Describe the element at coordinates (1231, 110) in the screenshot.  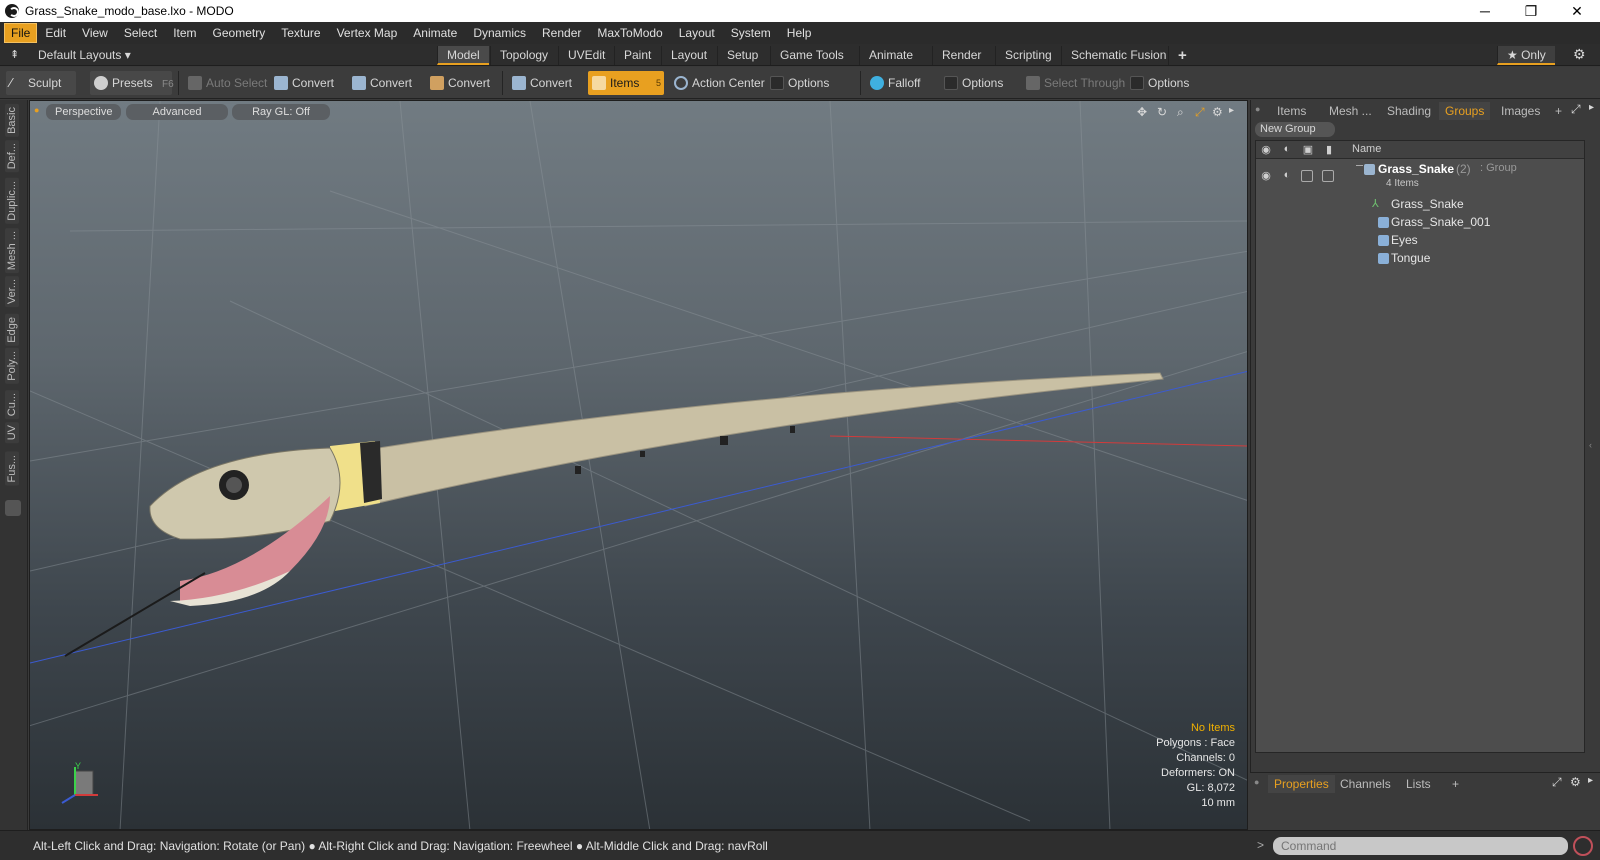
I see `viewport-more-icon: ▸` at that location.